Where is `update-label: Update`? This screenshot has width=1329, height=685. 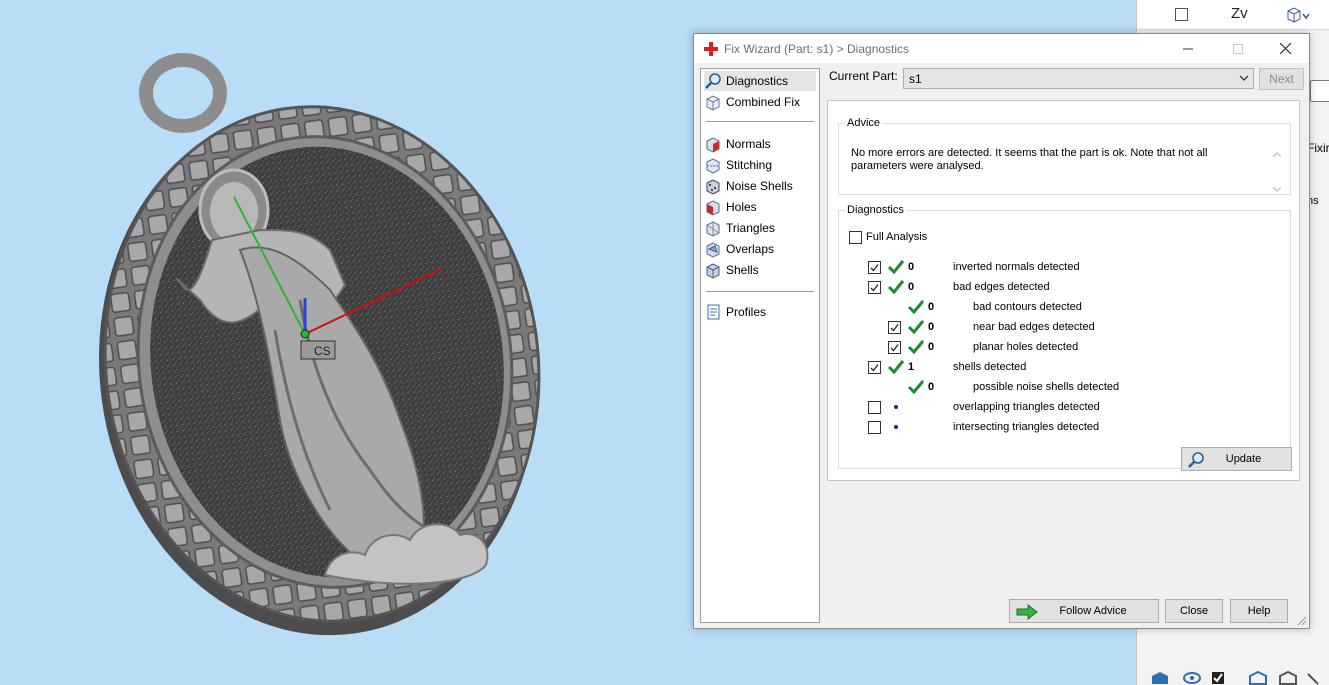 update-label: Update is located at coordinates (1243, 459).